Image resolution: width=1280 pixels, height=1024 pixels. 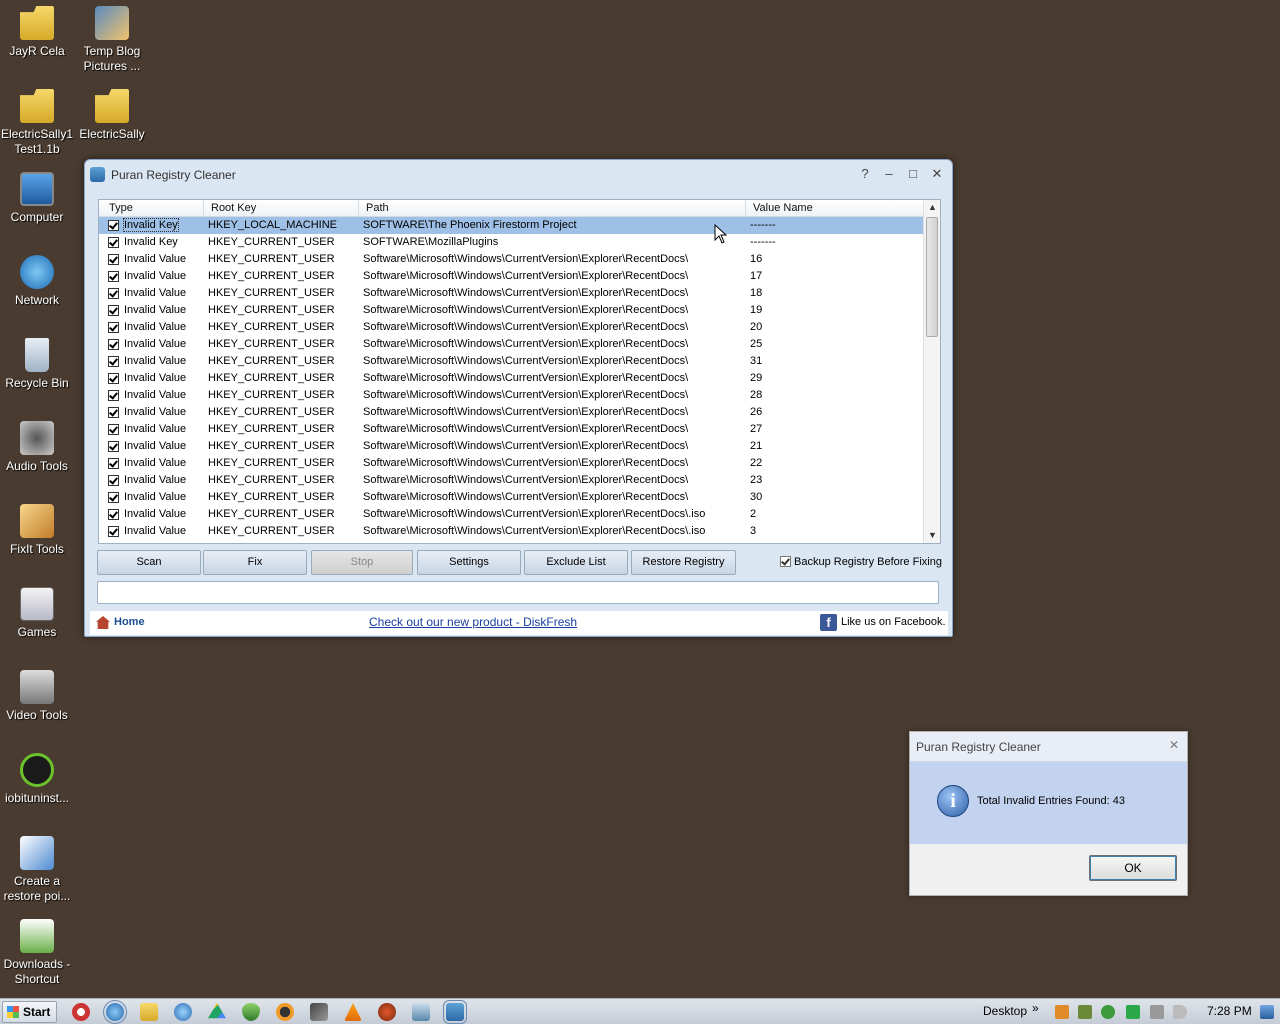 I want to click on desktop-icon-video-tools: Video Tools, so click(x=37, y=696).